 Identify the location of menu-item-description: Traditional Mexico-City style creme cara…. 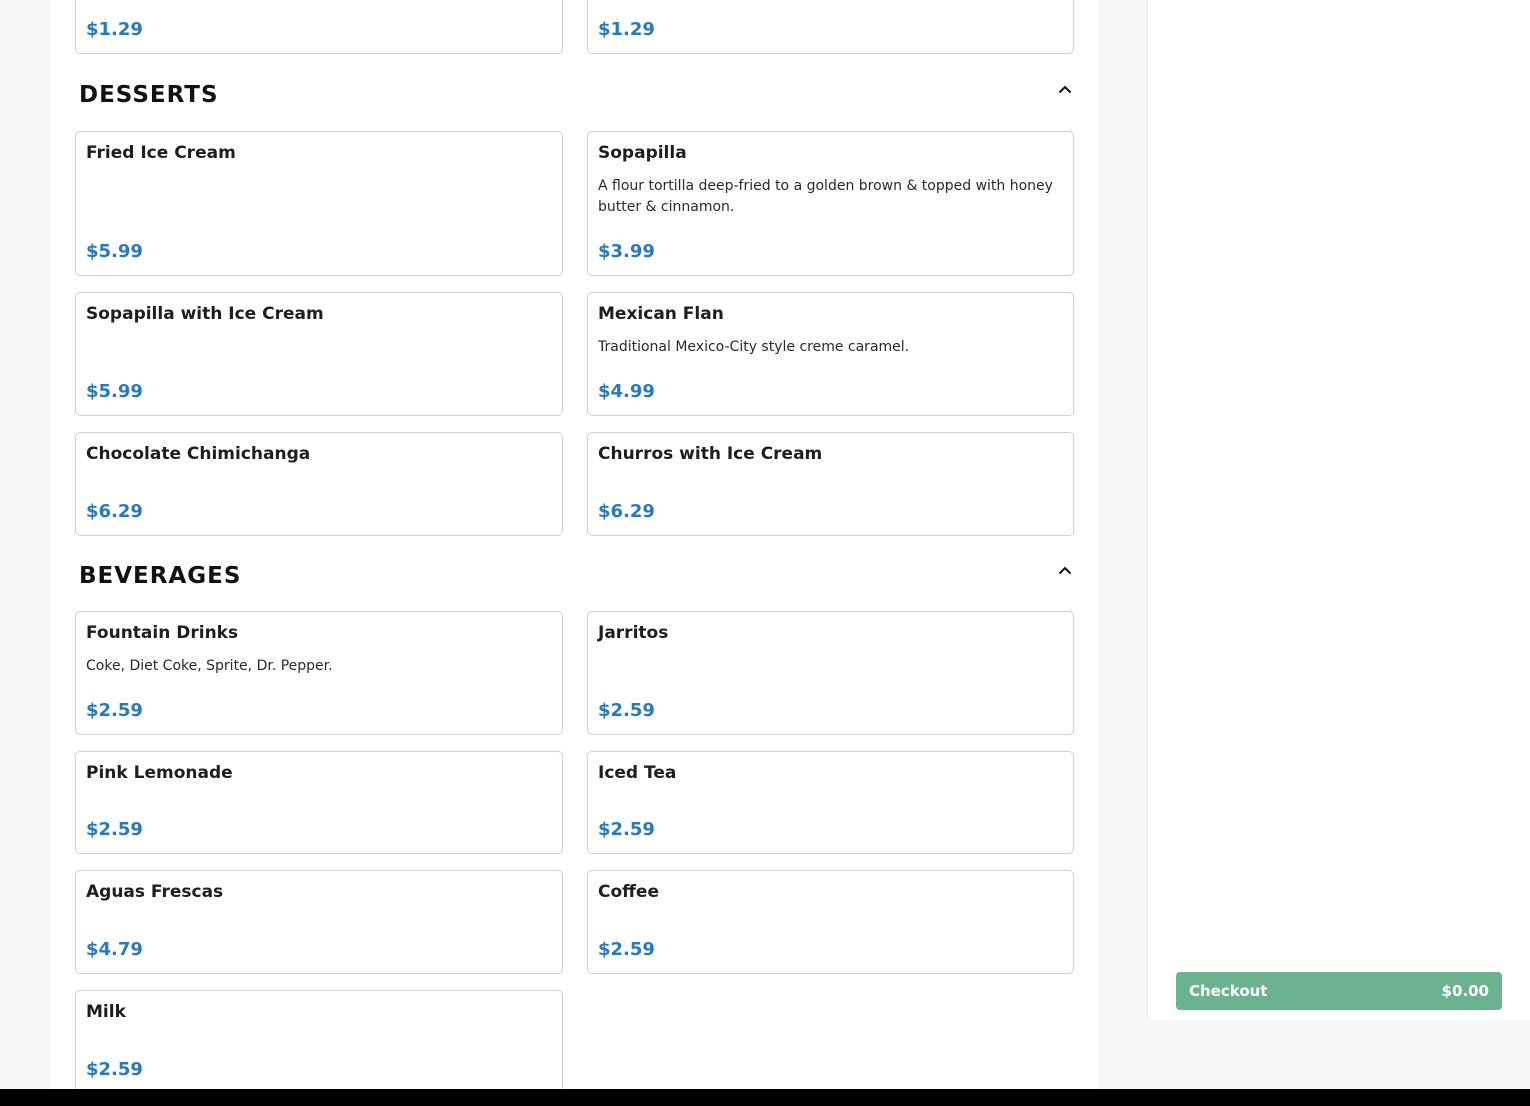
(754, 347).